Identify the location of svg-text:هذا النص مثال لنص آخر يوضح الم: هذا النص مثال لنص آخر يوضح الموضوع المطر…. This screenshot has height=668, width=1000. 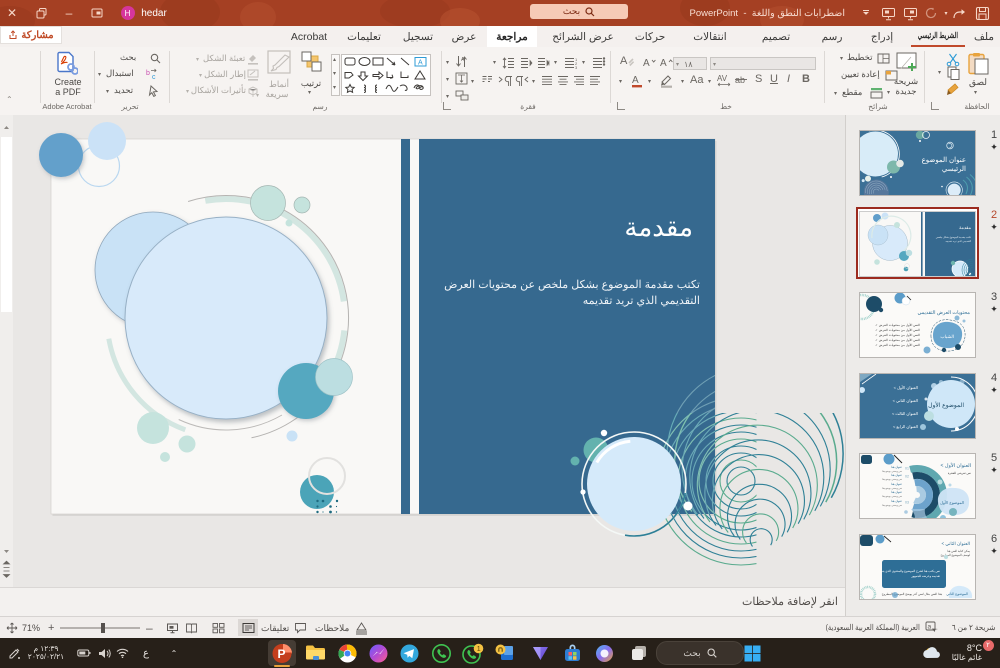
(912, 593).